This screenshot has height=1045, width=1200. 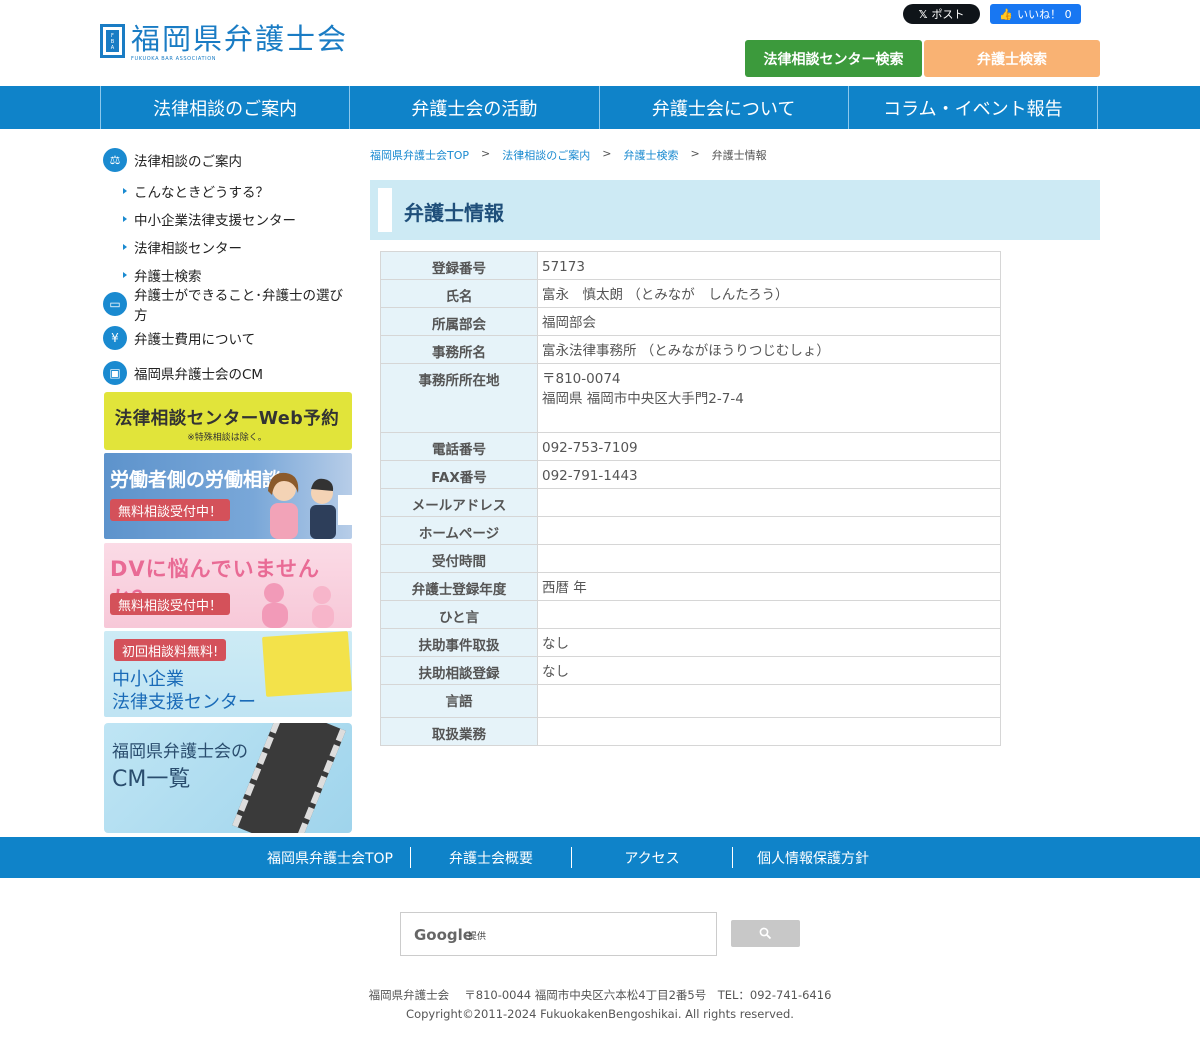 What do you see at coordinates (813, 857) in the screenshot?
I see `footer-link-privacy: 個人情報保護方針` at bounding box center [813, 857].